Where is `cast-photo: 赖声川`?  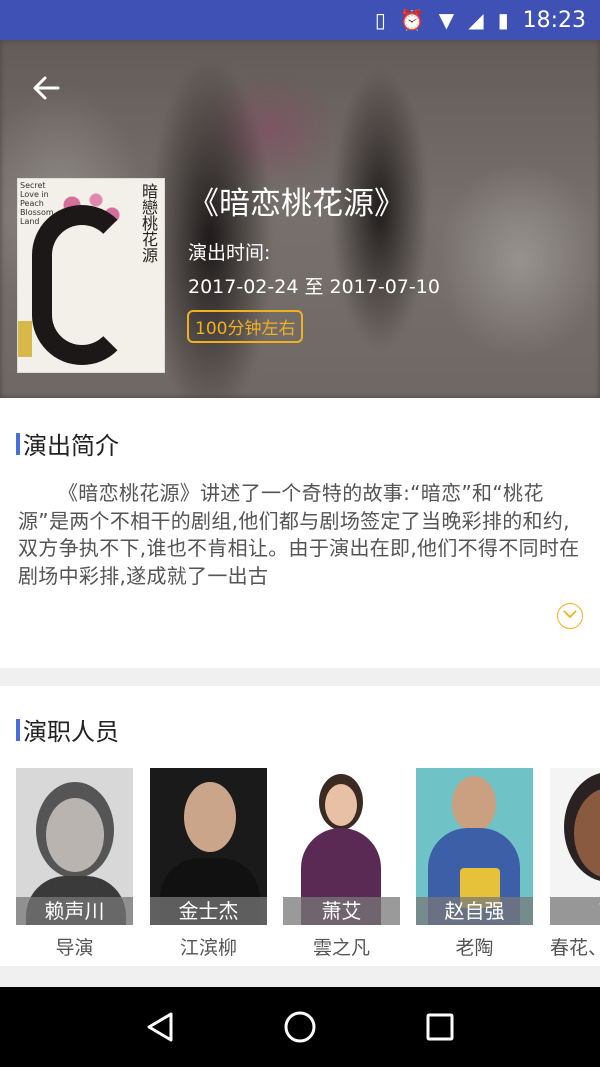
cast-photo: 赖声川 is located at coordinates (74, 846).